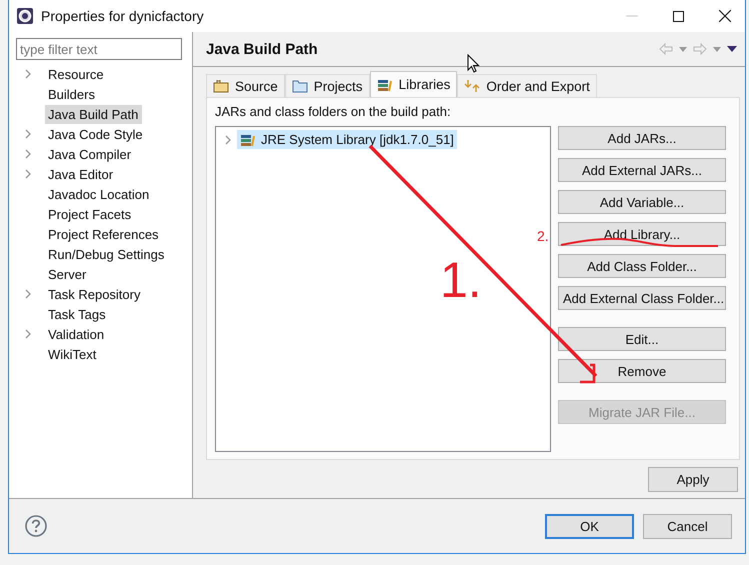  I want to click on view-menu-icon, so click(732, 49).